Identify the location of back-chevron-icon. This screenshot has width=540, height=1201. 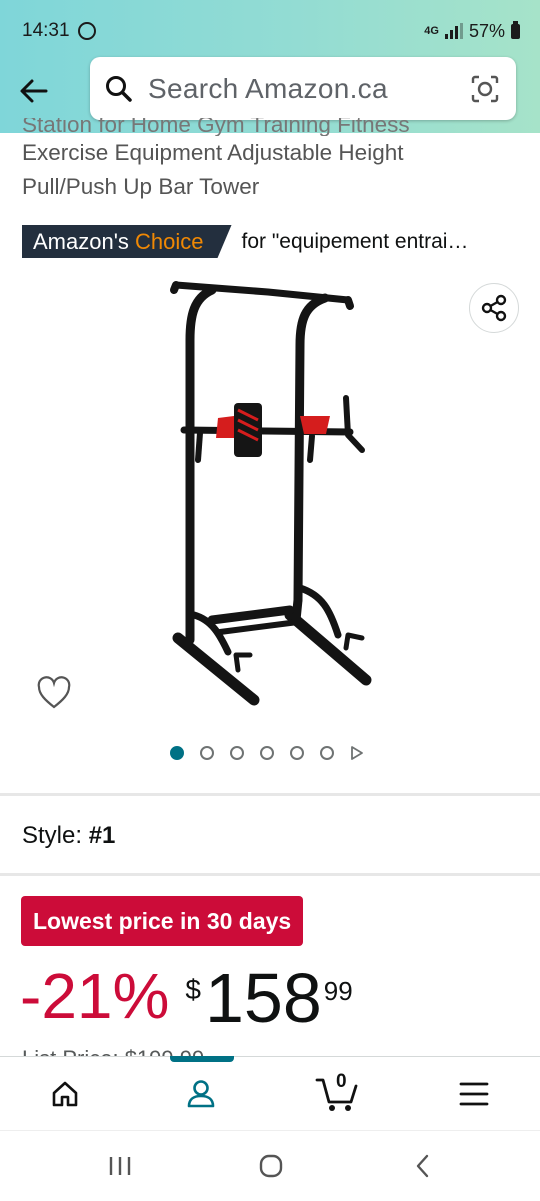
(422, 1166).